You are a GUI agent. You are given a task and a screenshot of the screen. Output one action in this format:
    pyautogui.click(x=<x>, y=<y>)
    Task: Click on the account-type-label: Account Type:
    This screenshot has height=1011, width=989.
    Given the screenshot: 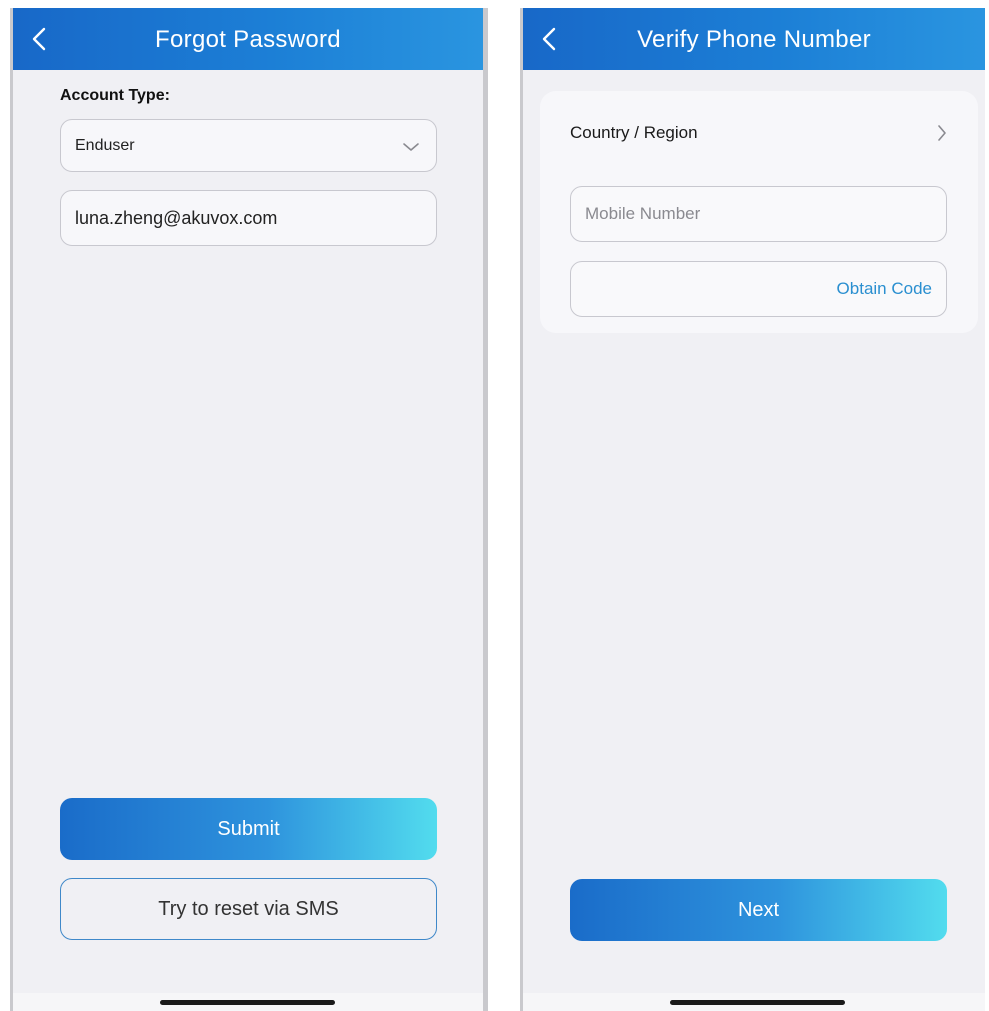 What is the action you would take?
    pyautogui.click(x=115, y=95)
    